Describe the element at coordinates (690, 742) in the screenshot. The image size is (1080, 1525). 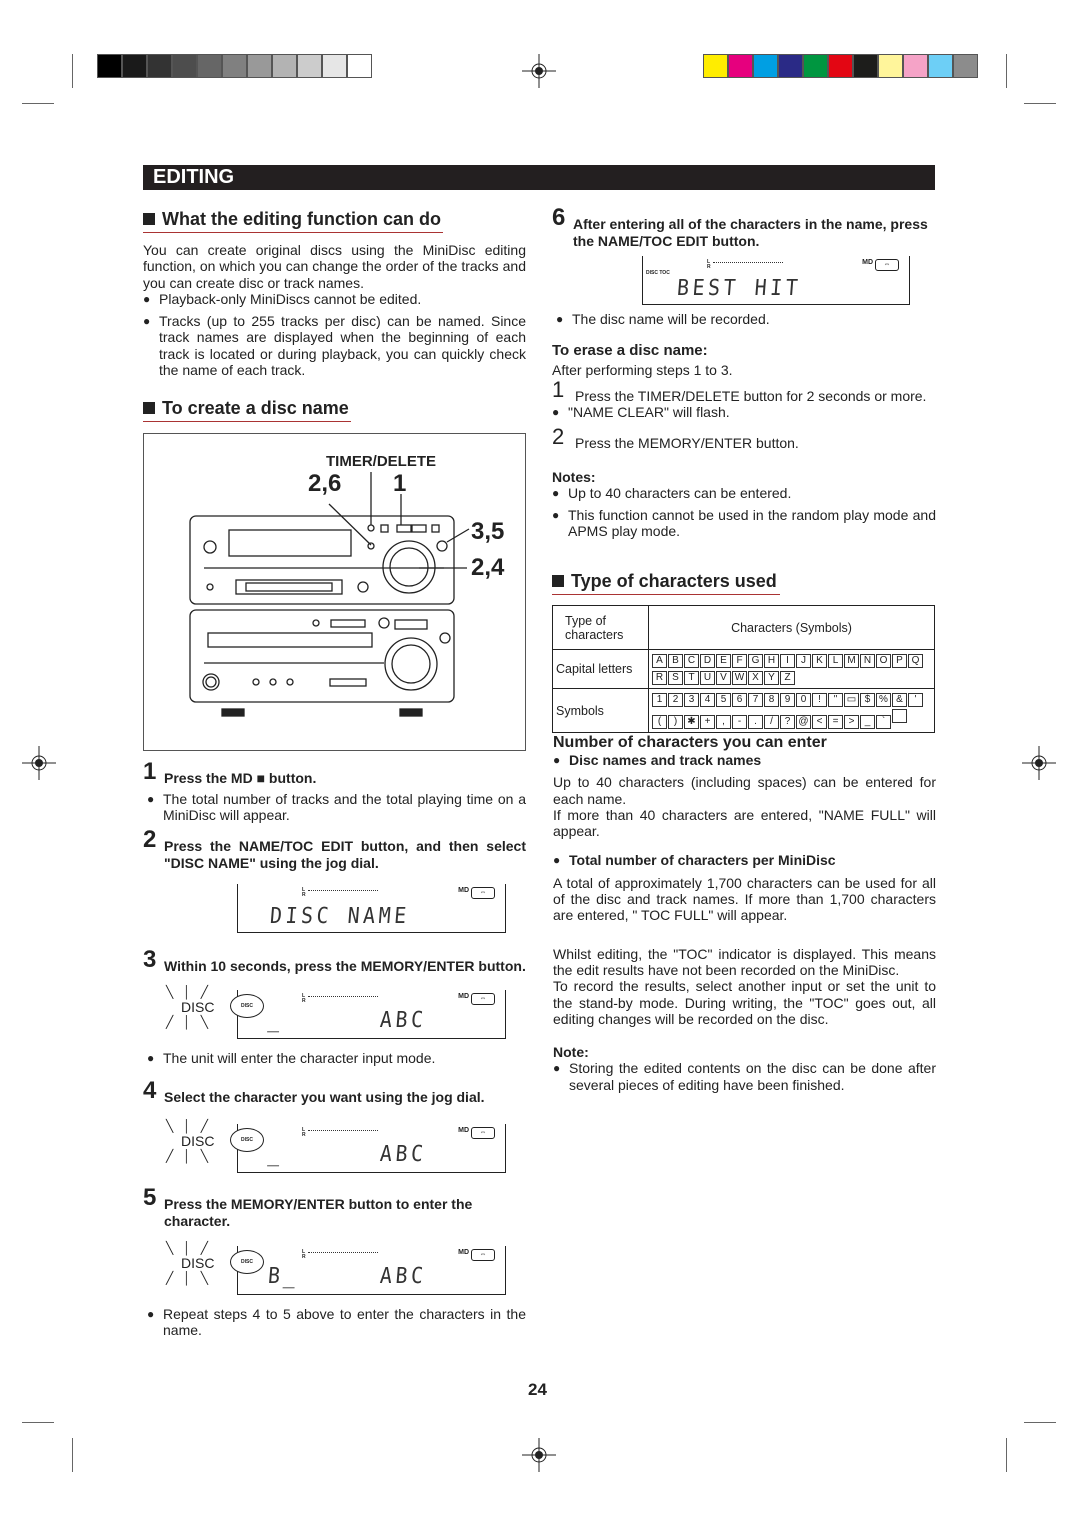
I see `subheading: Number of characters you can enter` at that location.